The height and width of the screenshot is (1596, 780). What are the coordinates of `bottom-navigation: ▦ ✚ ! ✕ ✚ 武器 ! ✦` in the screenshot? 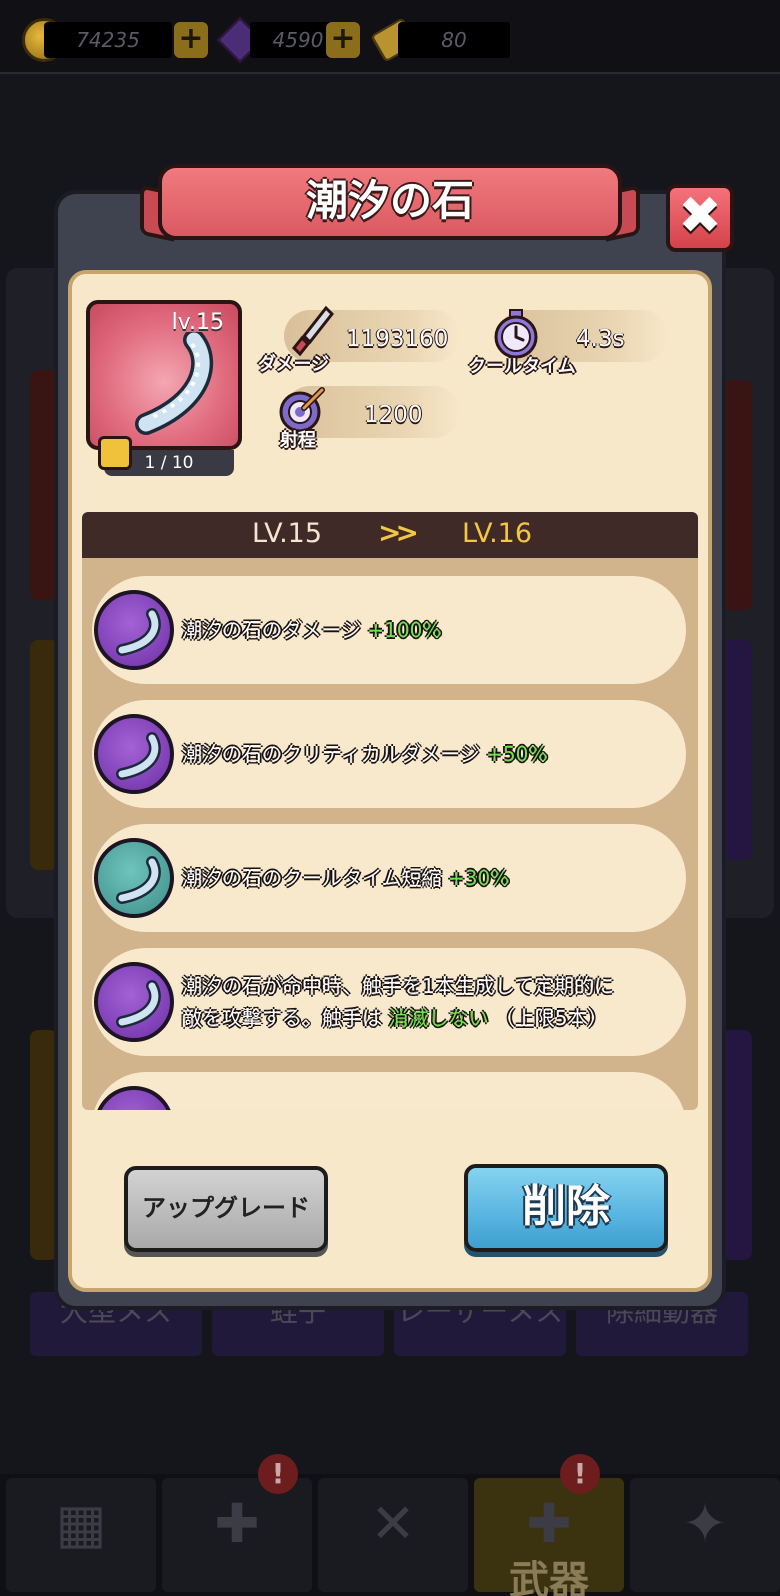 It's located at (390, 1525).